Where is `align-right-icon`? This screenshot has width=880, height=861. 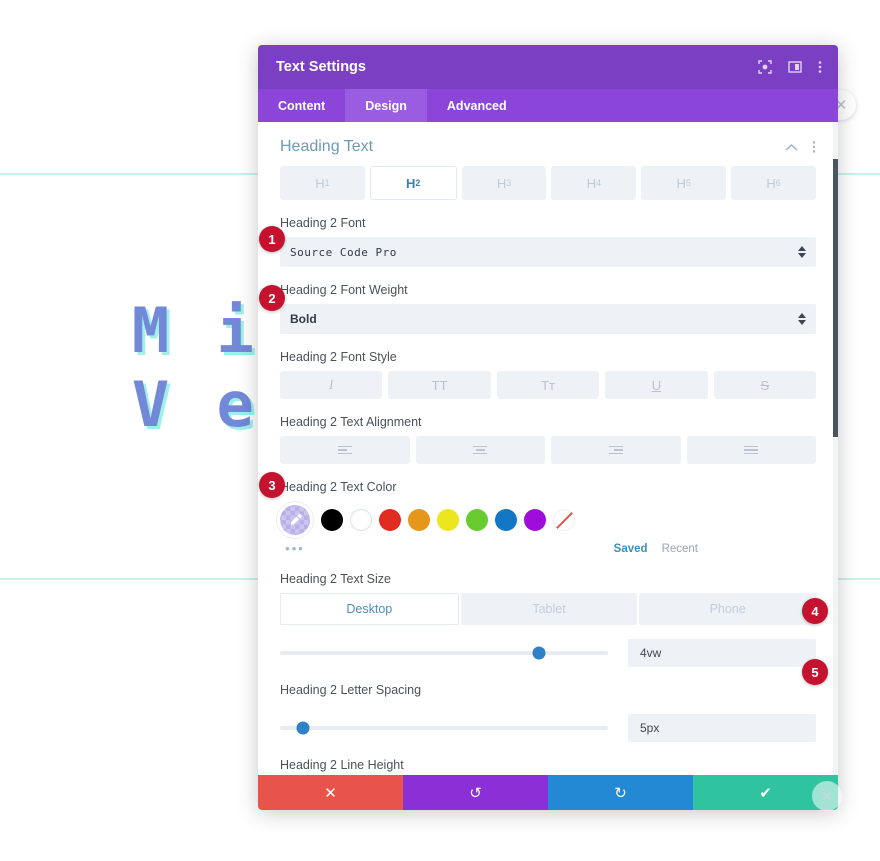 align-right-icon is located at coordinates (615, 450).